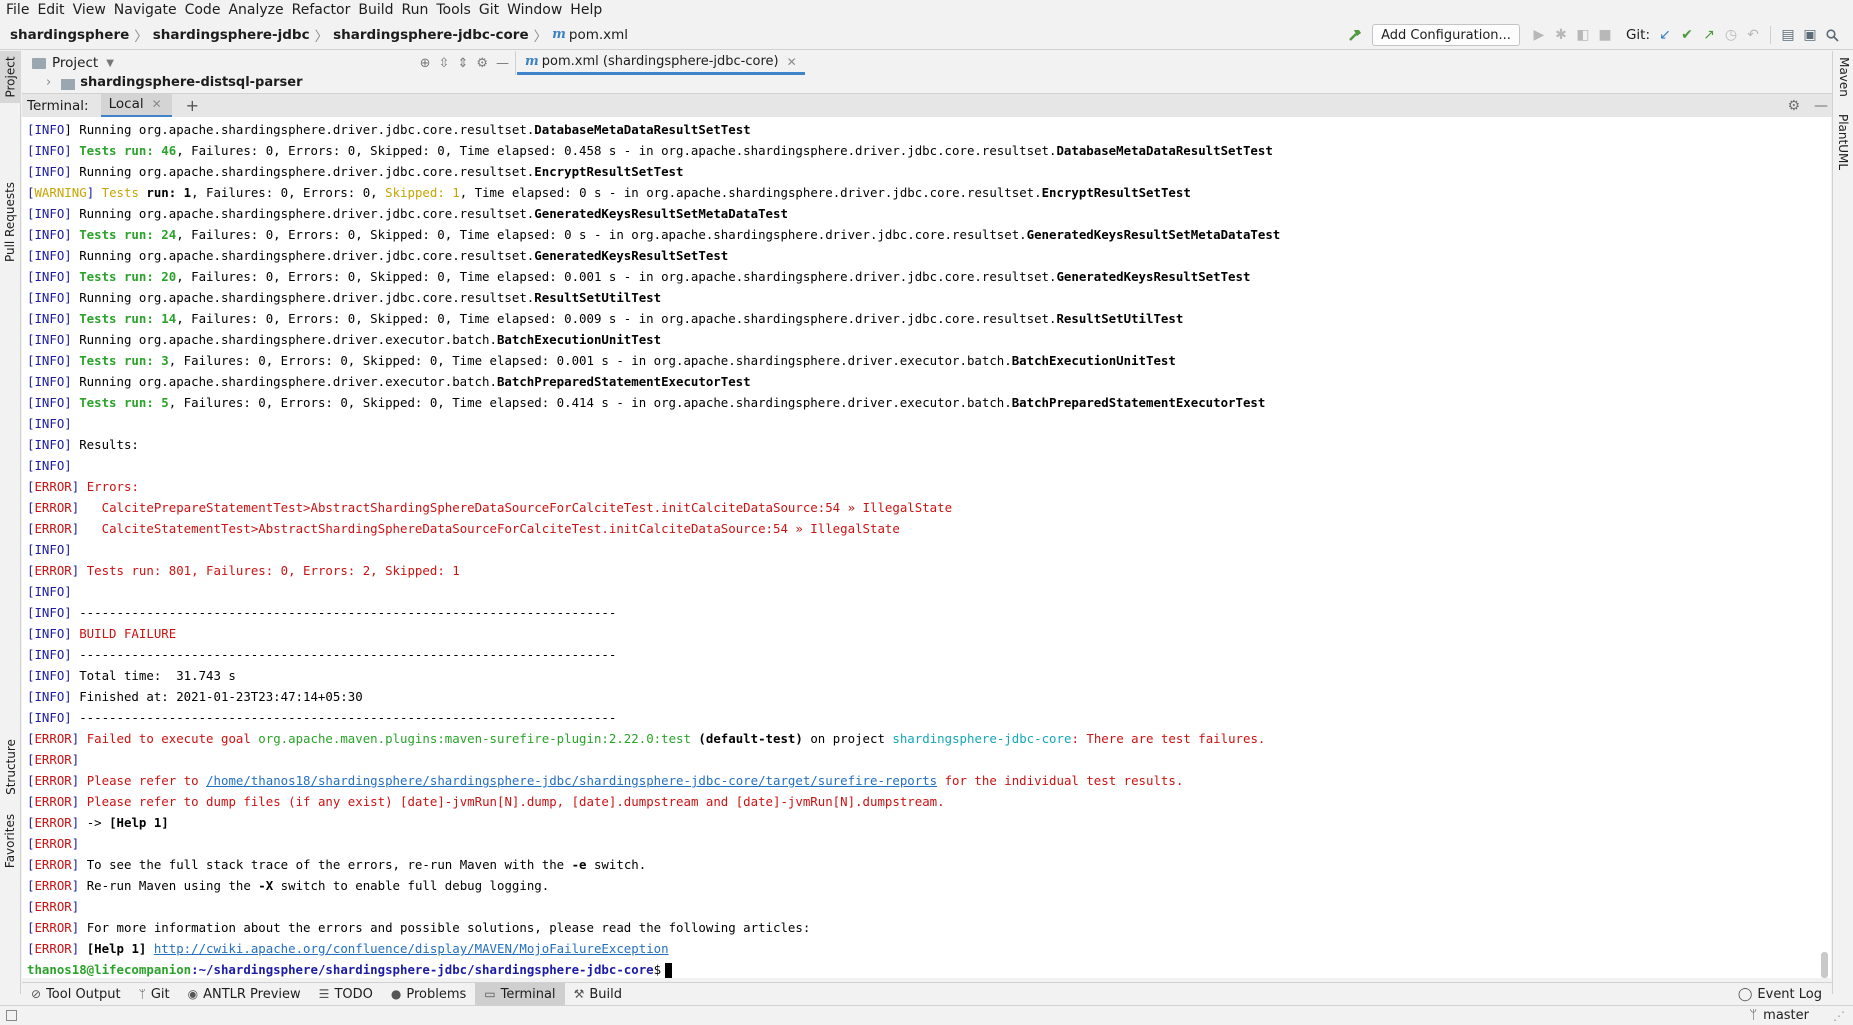 The image size is (1853, 1025). What do you see at coordinates (346, 994) in the screenshot?
I see `bottom-tab-todo: ☰ TODO` at bounding box center [346, 994].